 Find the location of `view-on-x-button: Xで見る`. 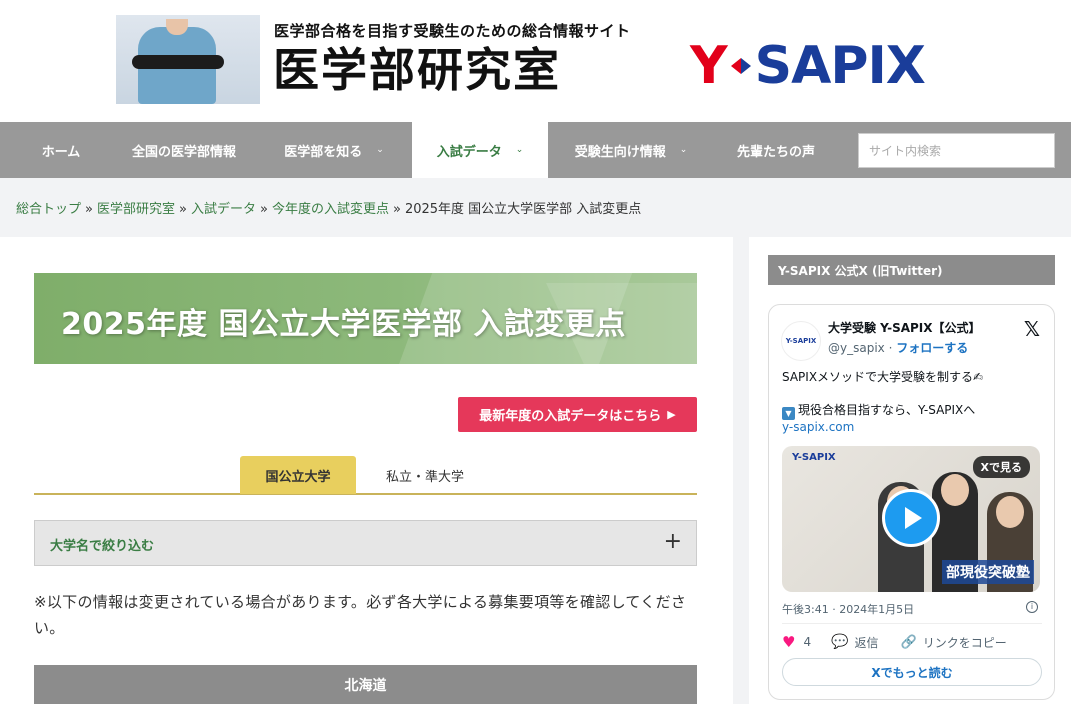

view-on-x-button: Xで見る is located at coordinates (1001, 467).